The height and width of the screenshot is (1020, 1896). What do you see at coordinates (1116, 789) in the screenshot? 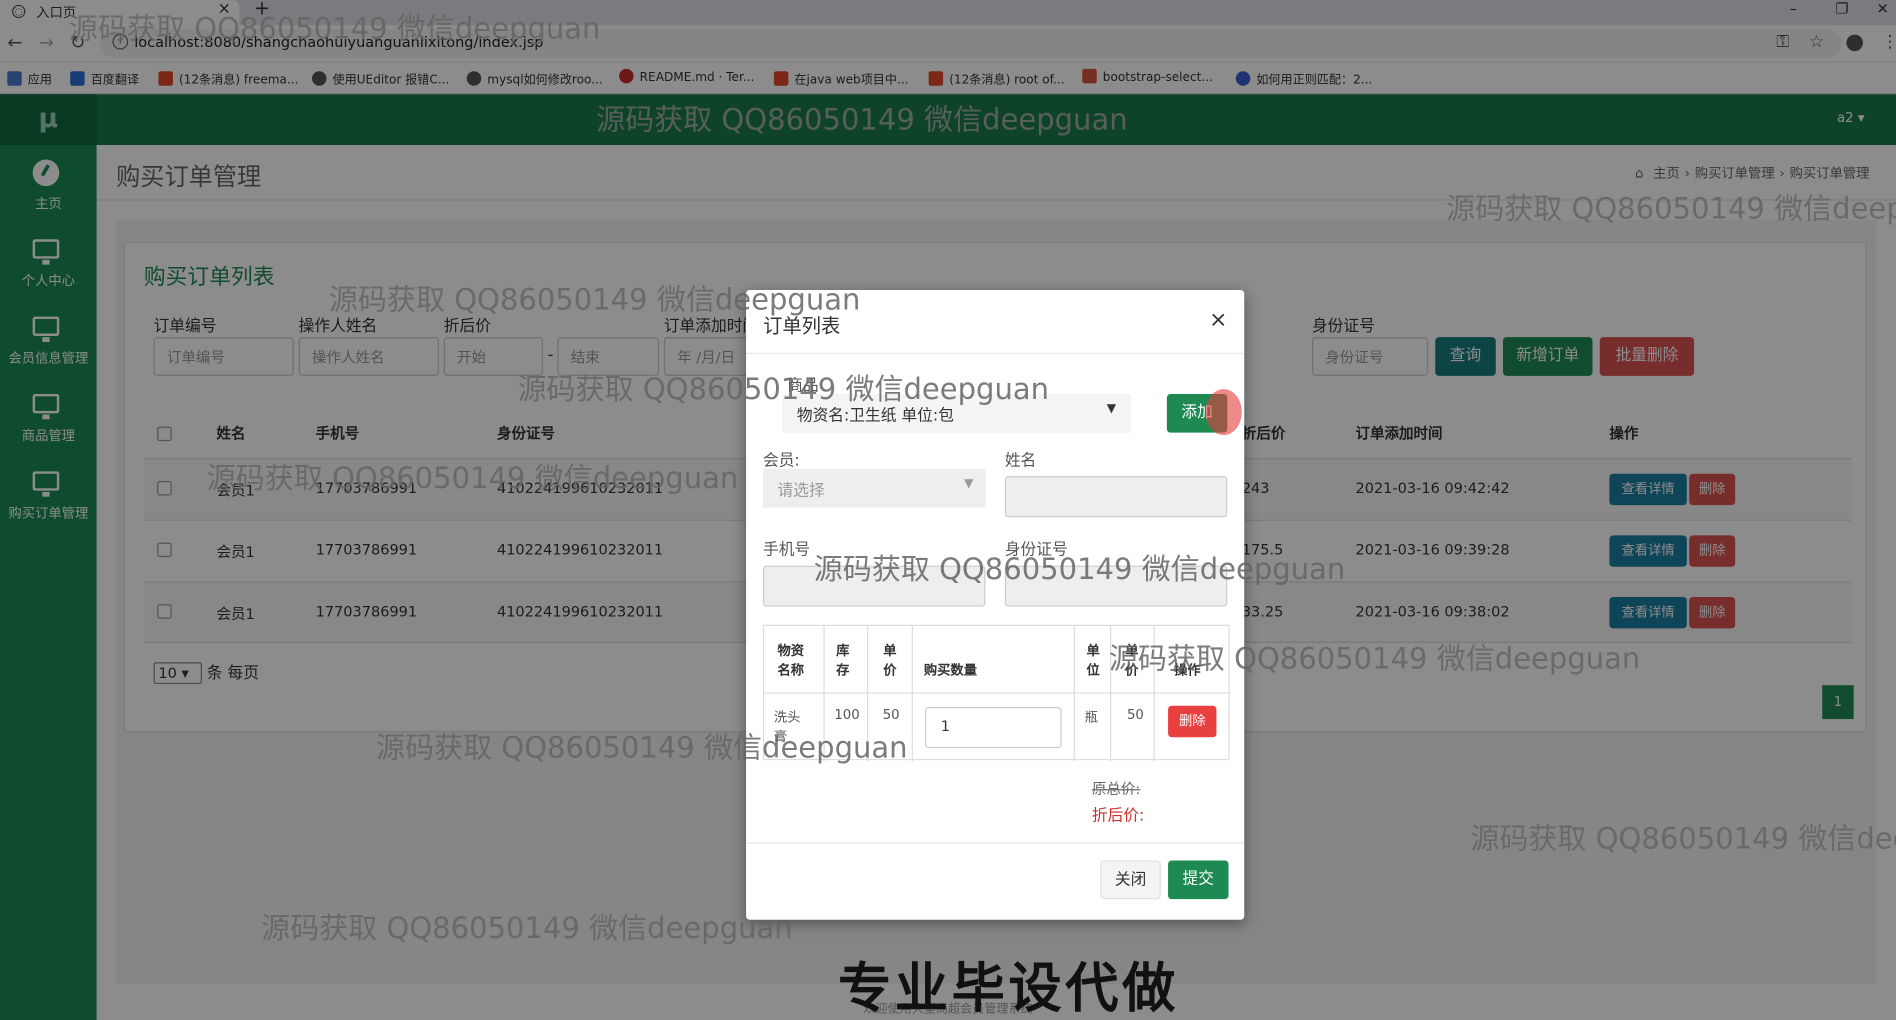
I see `original-total-label: 原总价:` at bounding box center [1116, 789].